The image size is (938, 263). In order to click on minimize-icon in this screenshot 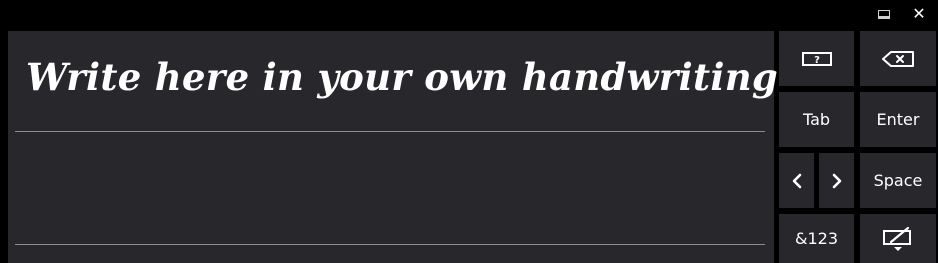, I will do `click(884, 14)`.